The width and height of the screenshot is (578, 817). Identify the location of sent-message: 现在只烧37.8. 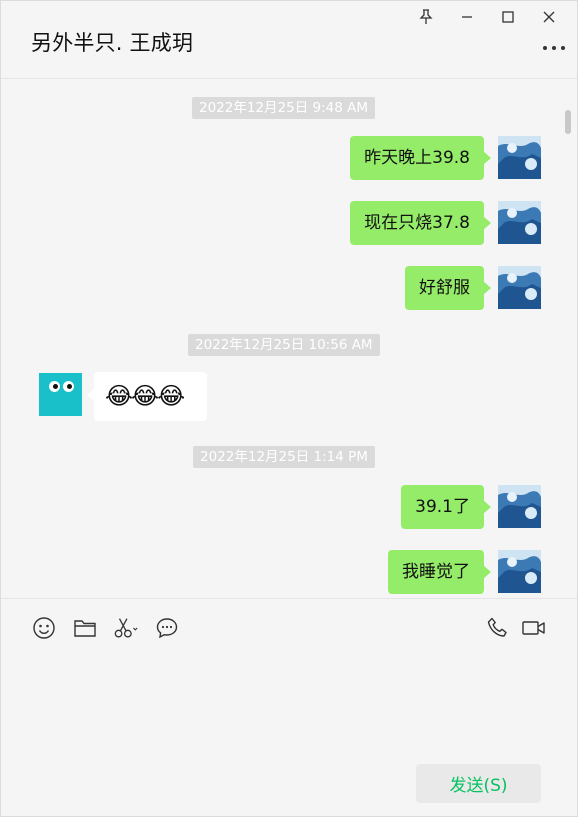
(420, 223).